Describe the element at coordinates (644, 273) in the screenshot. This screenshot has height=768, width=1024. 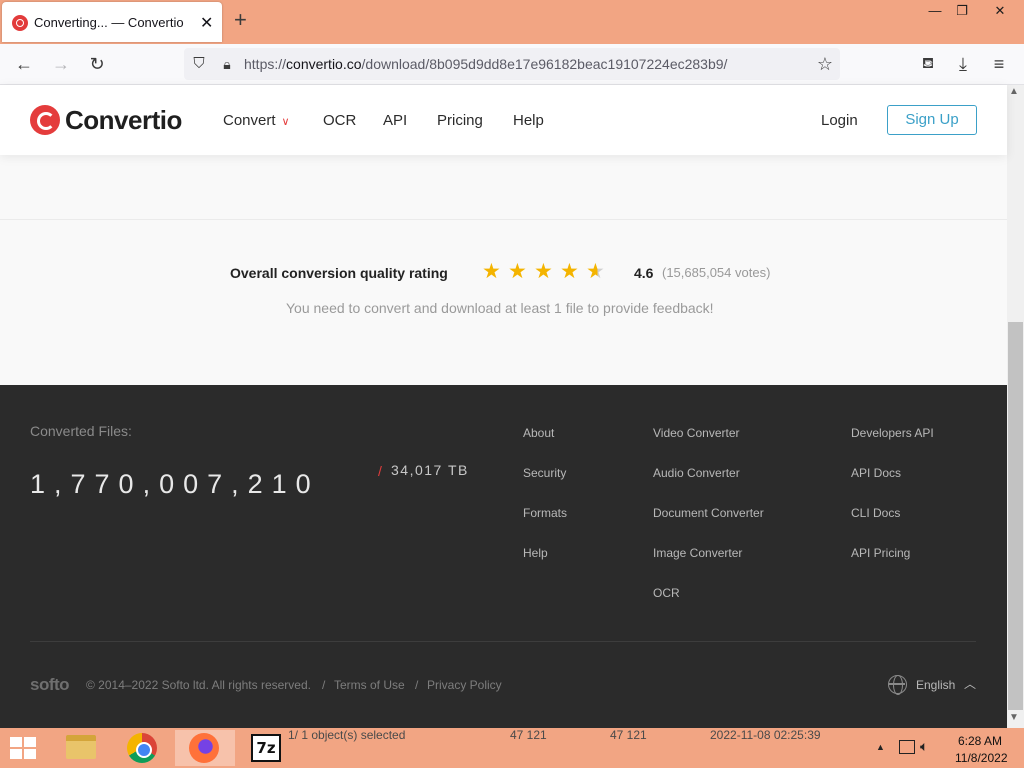
I see `rating-score: 4.6` at that location.